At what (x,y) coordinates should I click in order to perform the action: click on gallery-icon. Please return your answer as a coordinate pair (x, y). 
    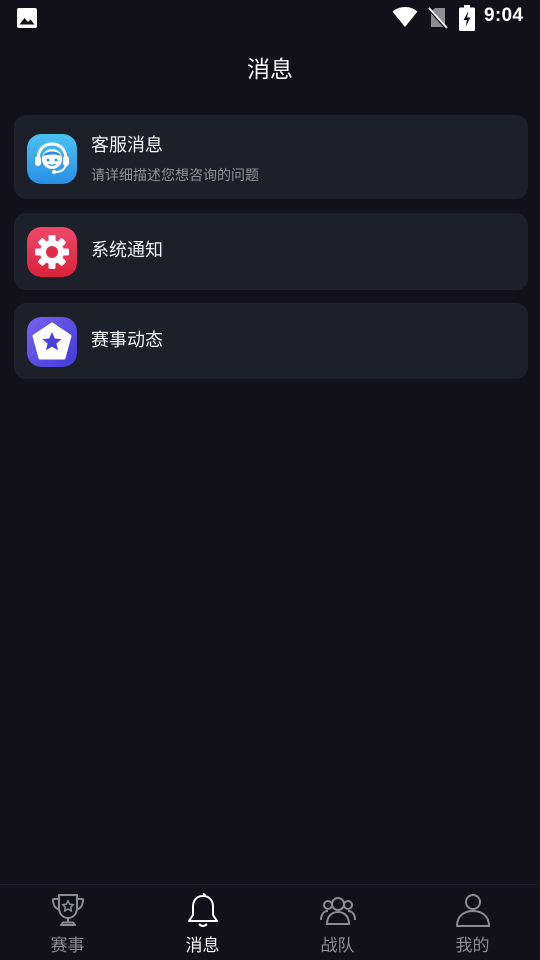
    Looking at the image, I should click on (27, 18).